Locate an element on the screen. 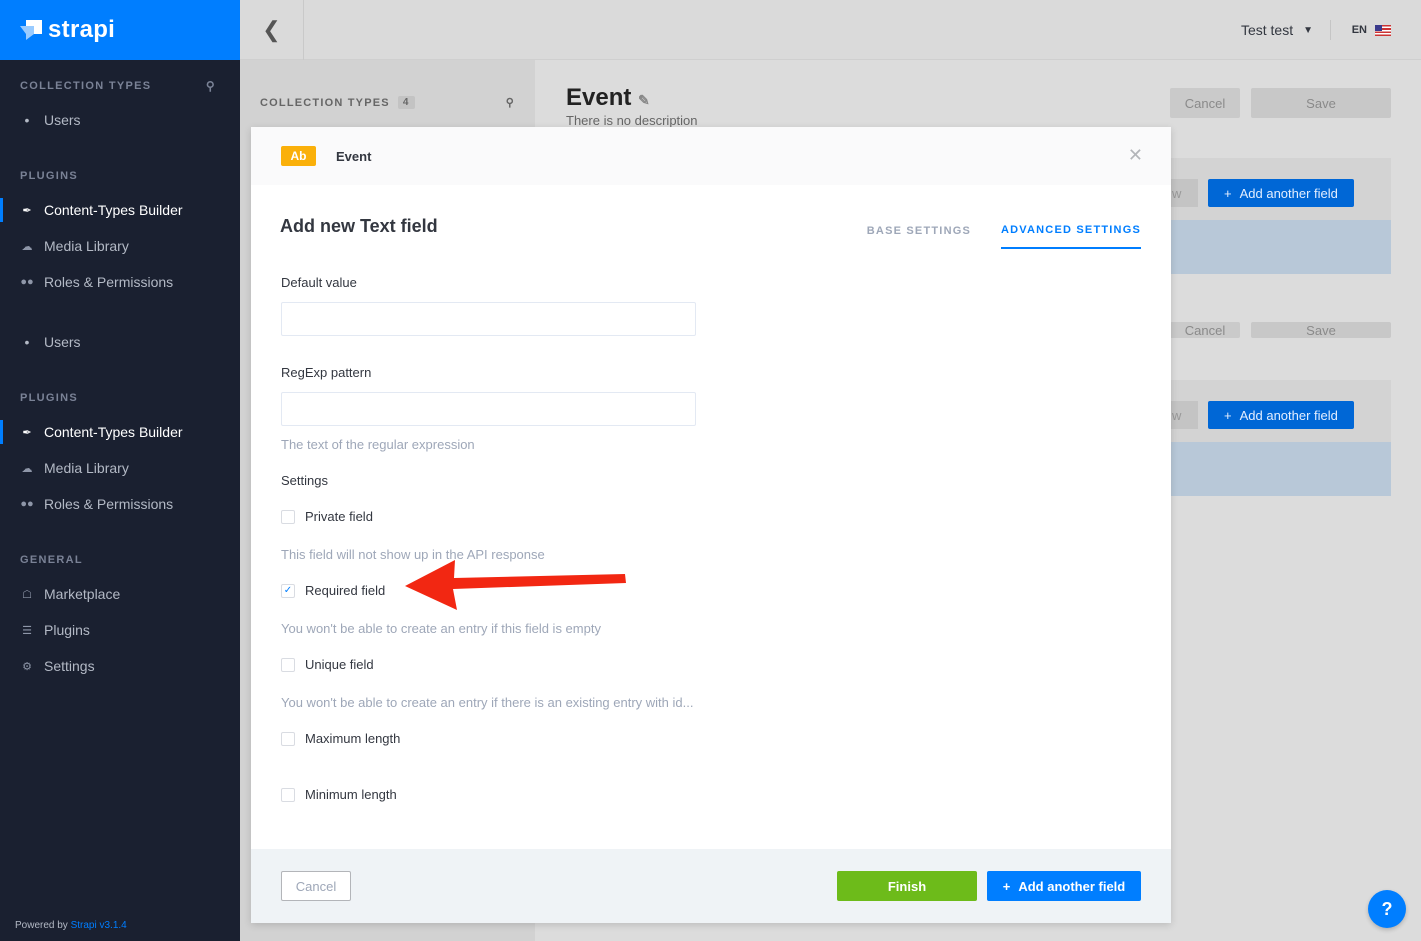  modal-footer: Cancel Finish + Add another field is located at coordinates (711, 886).